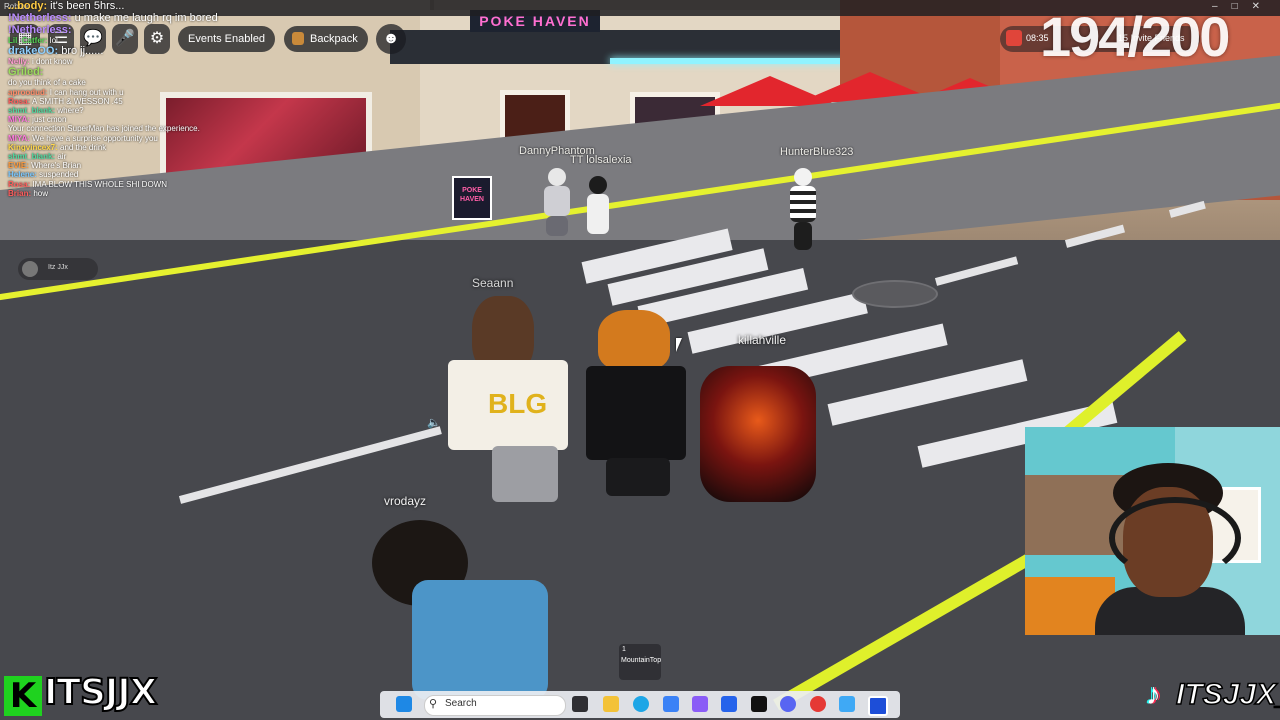 This screenshot has width=1280, height=720. I want to click on tiktok-logo-icon: ♪, so click(1153, 694).